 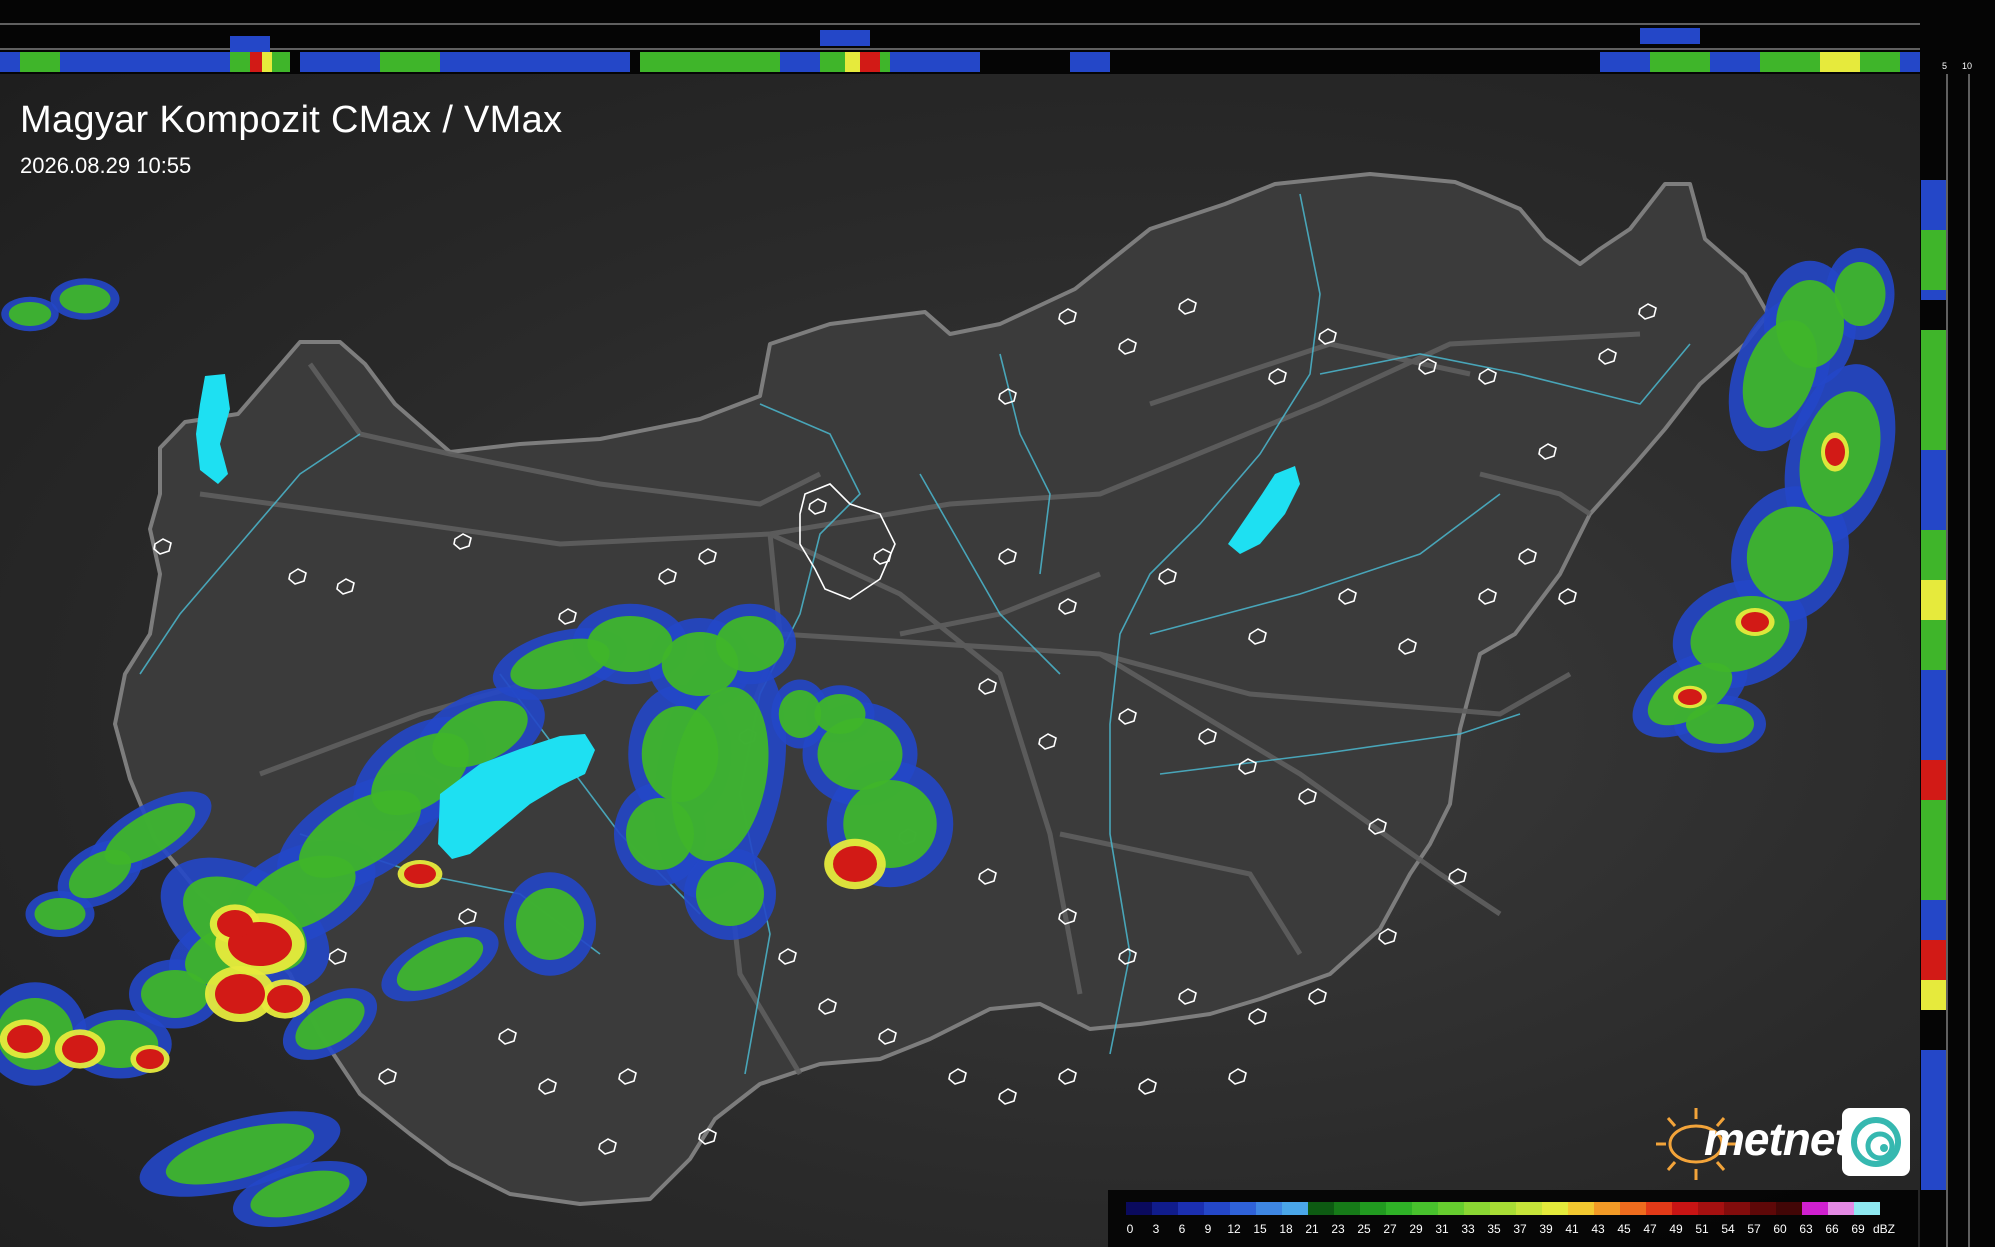 I want to click on legend-value: 25, so click(x=1364, y=1229).